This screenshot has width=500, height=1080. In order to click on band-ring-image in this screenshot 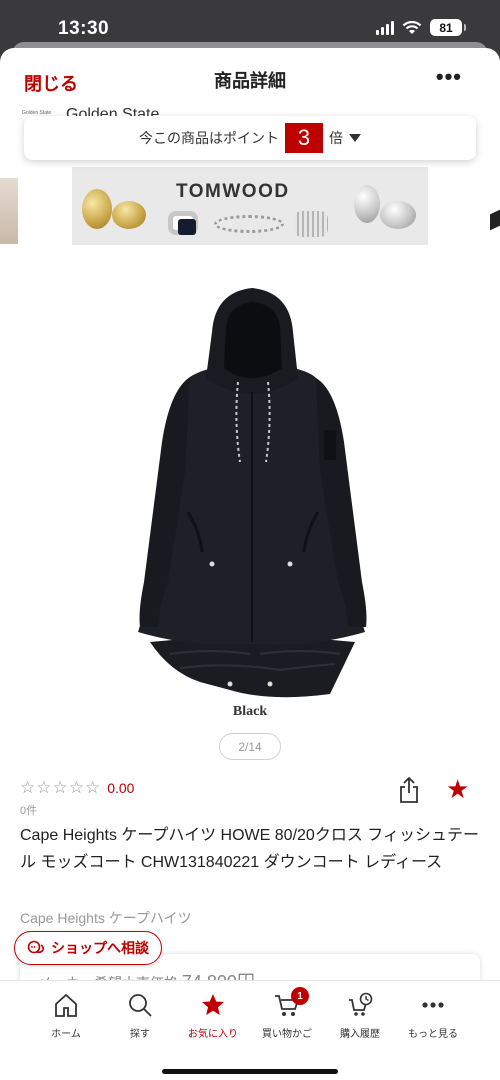, I will do `click(311, 224)`.